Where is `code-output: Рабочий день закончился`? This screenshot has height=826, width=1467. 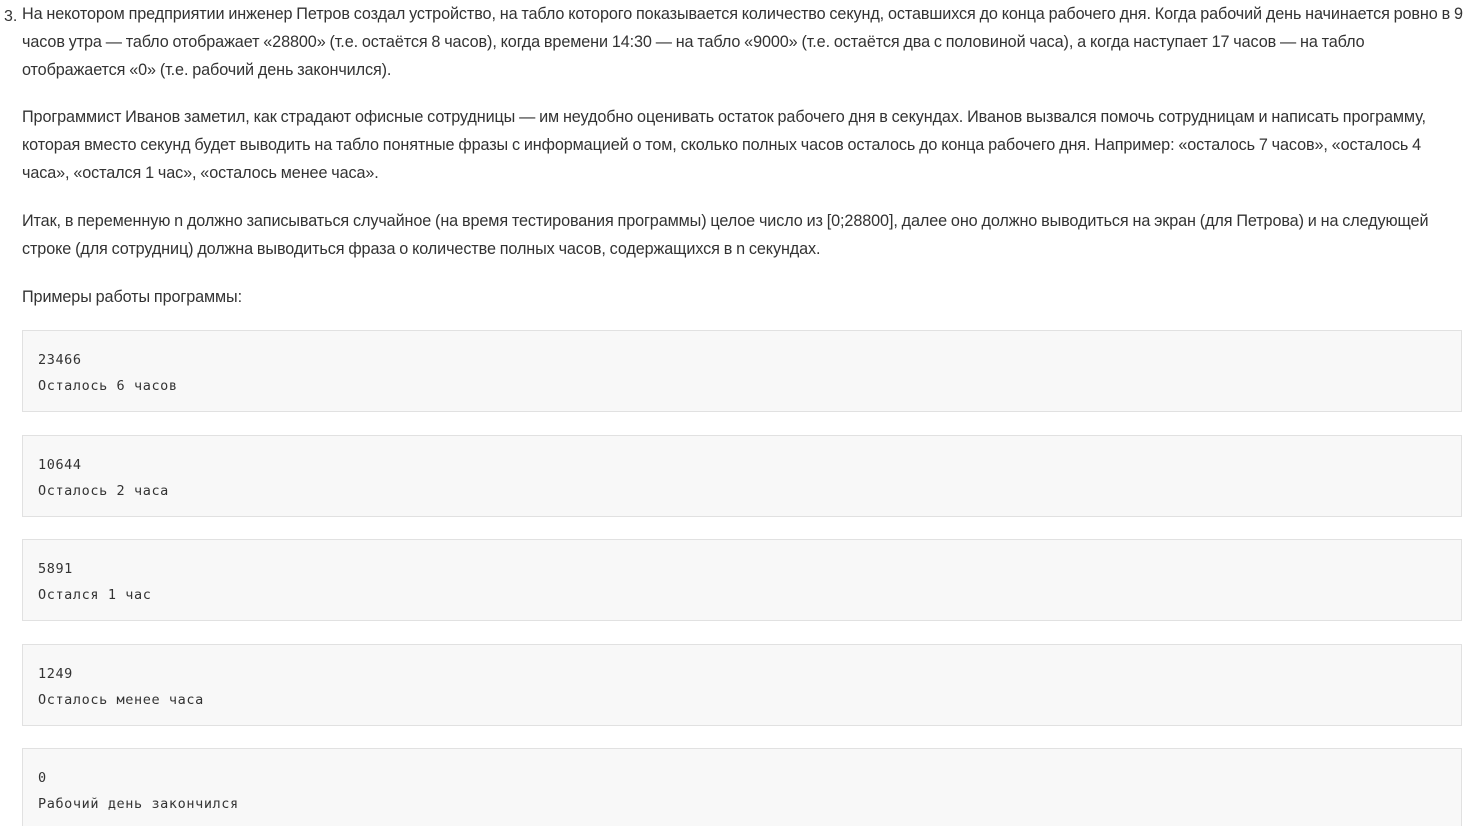
code-output: Рабочий день закончился is located at coordinates (138, 804).